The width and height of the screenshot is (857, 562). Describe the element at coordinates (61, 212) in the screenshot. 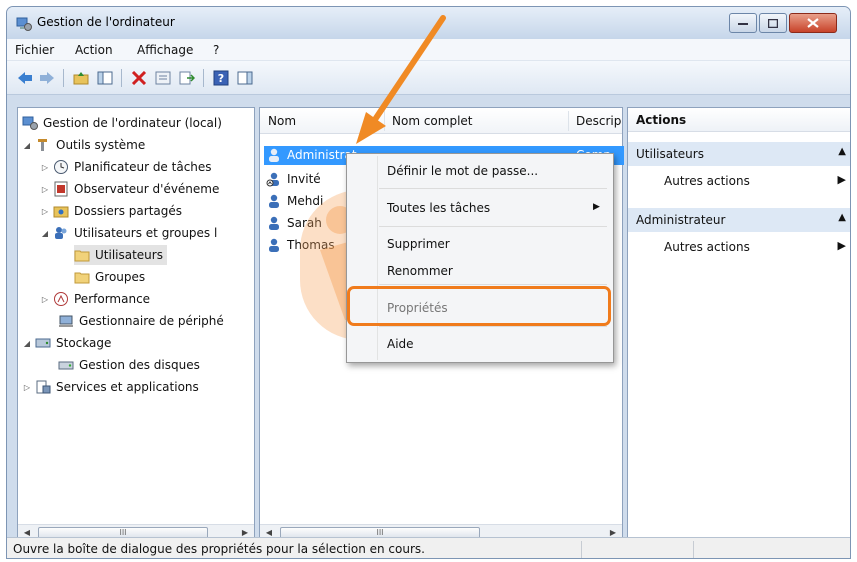

I see `shared-folder-icon` at that location.